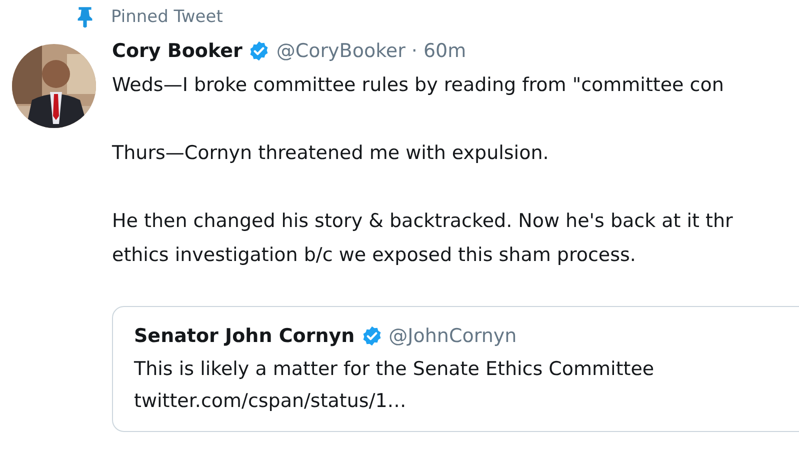  Describe the element at coordinates (444, 51) in the screenshot. I see `tweet-time: 60m` at that location.